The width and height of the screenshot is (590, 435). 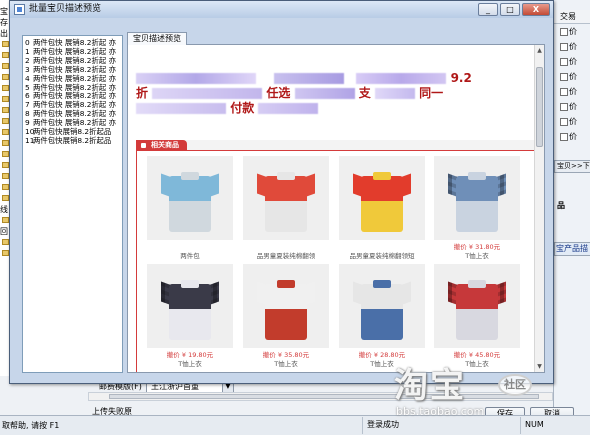 What do you see at coordinates (337, 145) in the screenshot?
I see `related-products-header-bar: 相关商品` at bounding box center [337, 145].